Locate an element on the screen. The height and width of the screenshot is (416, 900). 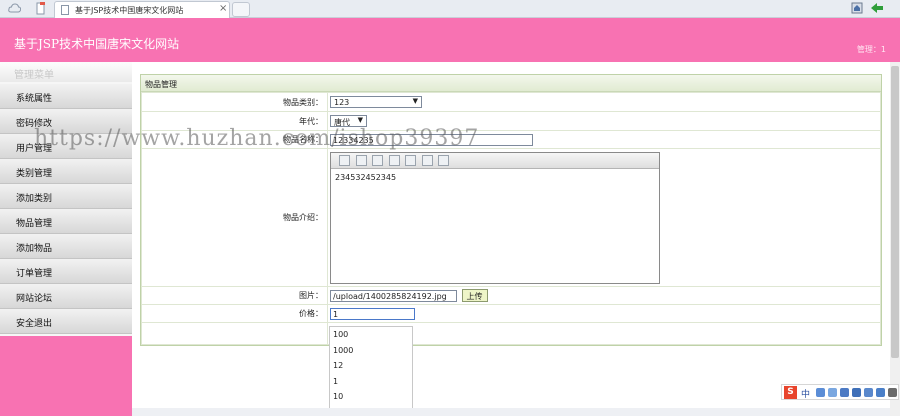
scrollbar-thumb is located at coordinates (895, 212).